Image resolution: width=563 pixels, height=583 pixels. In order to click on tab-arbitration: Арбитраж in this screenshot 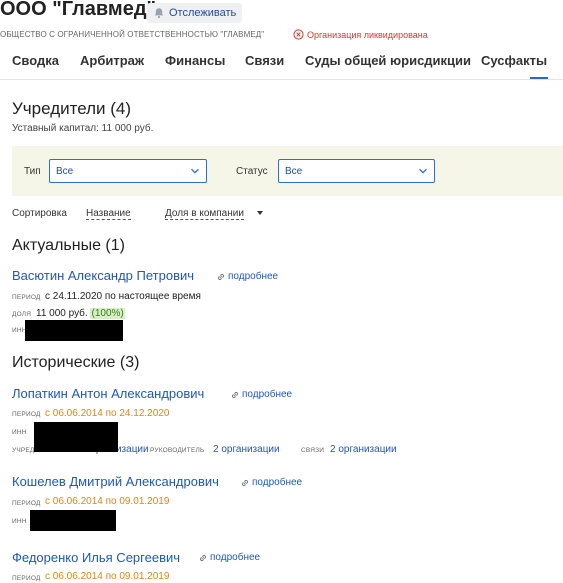, I will do `click(112, 60)`.